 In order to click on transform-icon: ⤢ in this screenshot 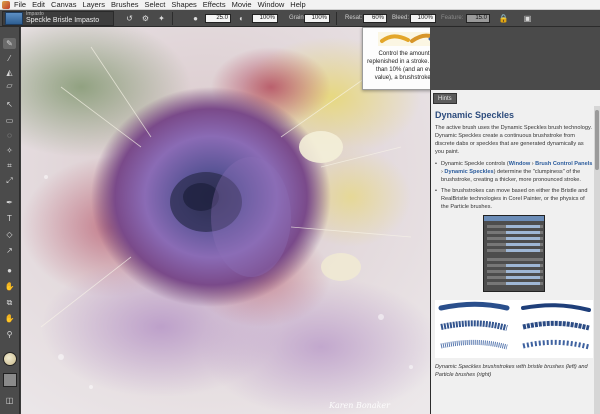, I will do `click(9, 180)`.